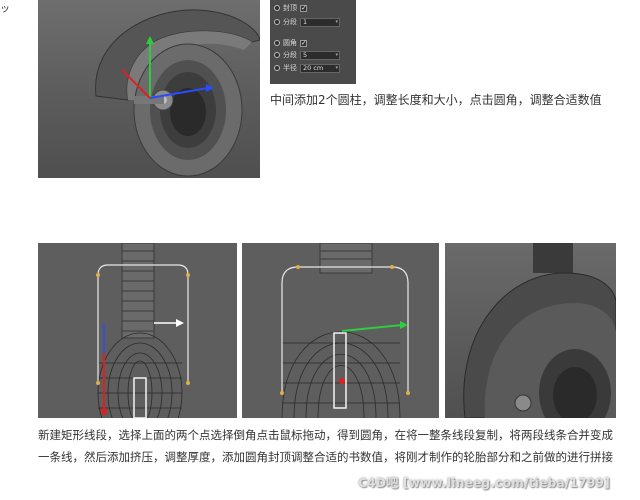  I want to click on watermark: C4D吧 [www.lineeg.com/tieba/1799], so click(484, 483).